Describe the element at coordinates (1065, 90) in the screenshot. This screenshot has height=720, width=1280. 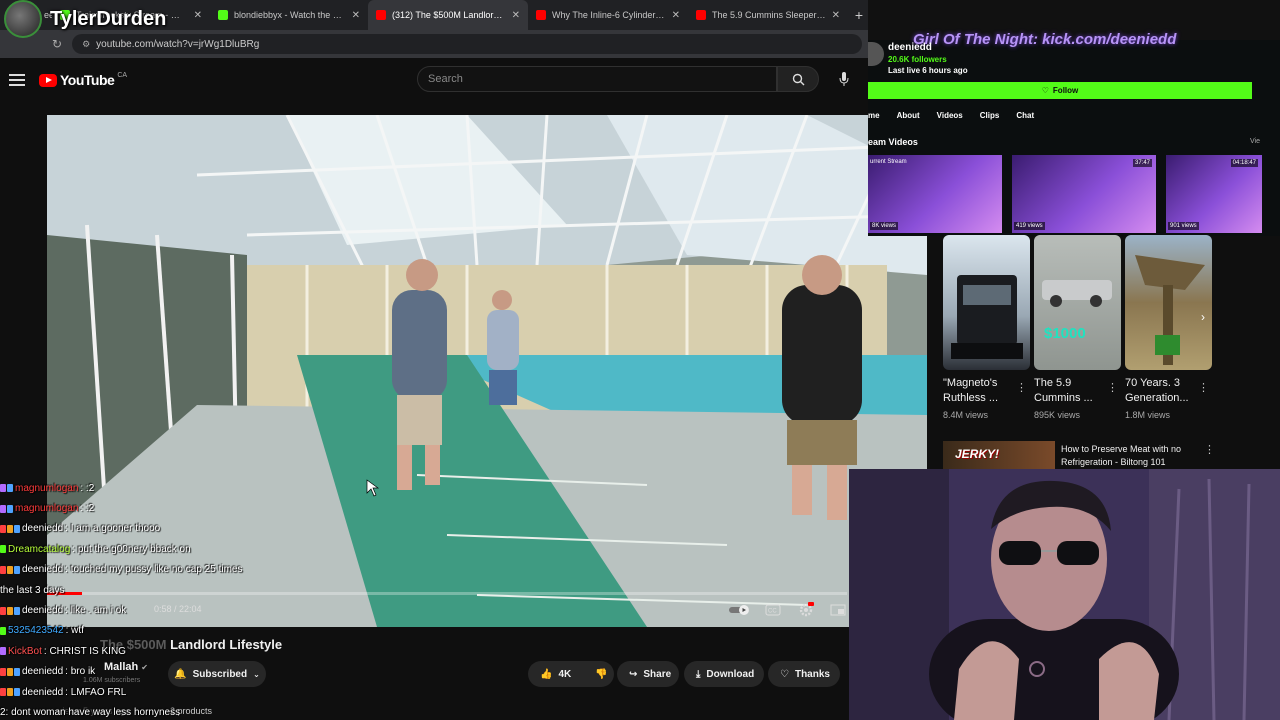
I see `follow-label: Follow` at that location.